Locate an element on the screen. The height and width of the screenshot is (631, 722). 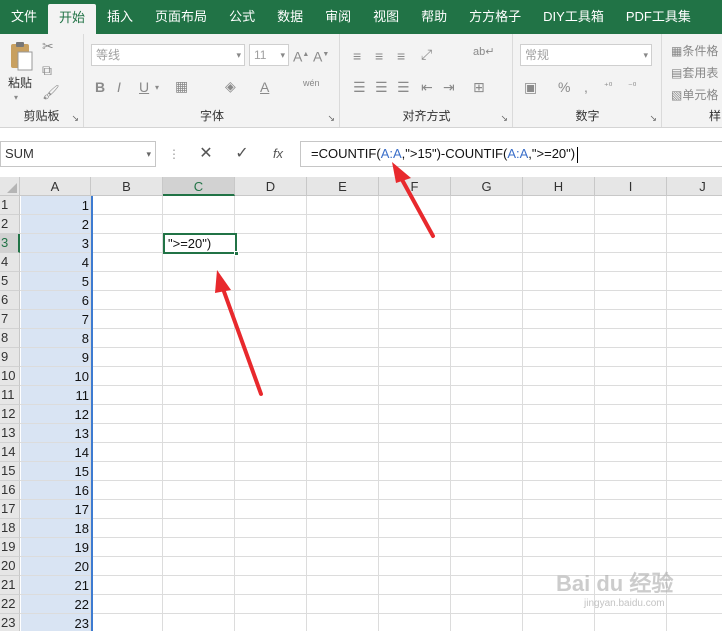
row-header-23: 23 is located at coordinates (10, 622).